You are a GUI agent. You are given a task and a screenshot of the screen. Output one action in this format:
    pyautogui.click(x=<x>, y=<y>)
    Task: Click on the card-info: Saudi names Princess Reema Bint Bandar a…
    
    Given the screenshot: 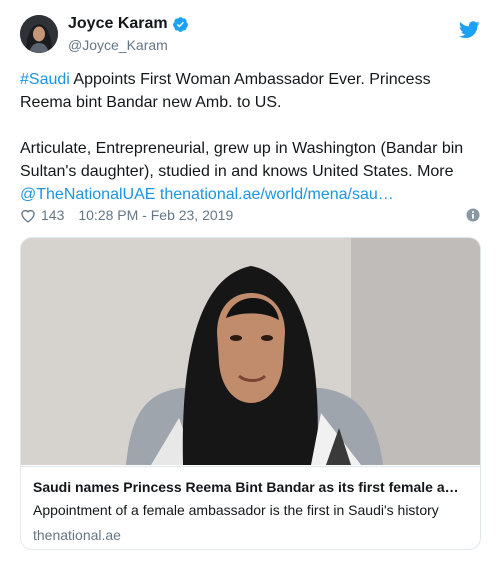 What is the action you would take?
    pyautogui.click(x=250, y=507)
    